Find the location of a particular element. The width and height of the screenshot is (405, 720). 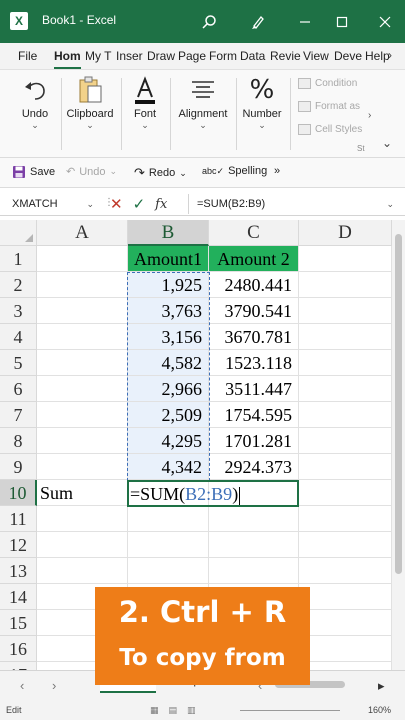

row-header-10: 10 is located at coordinates (18, 493).